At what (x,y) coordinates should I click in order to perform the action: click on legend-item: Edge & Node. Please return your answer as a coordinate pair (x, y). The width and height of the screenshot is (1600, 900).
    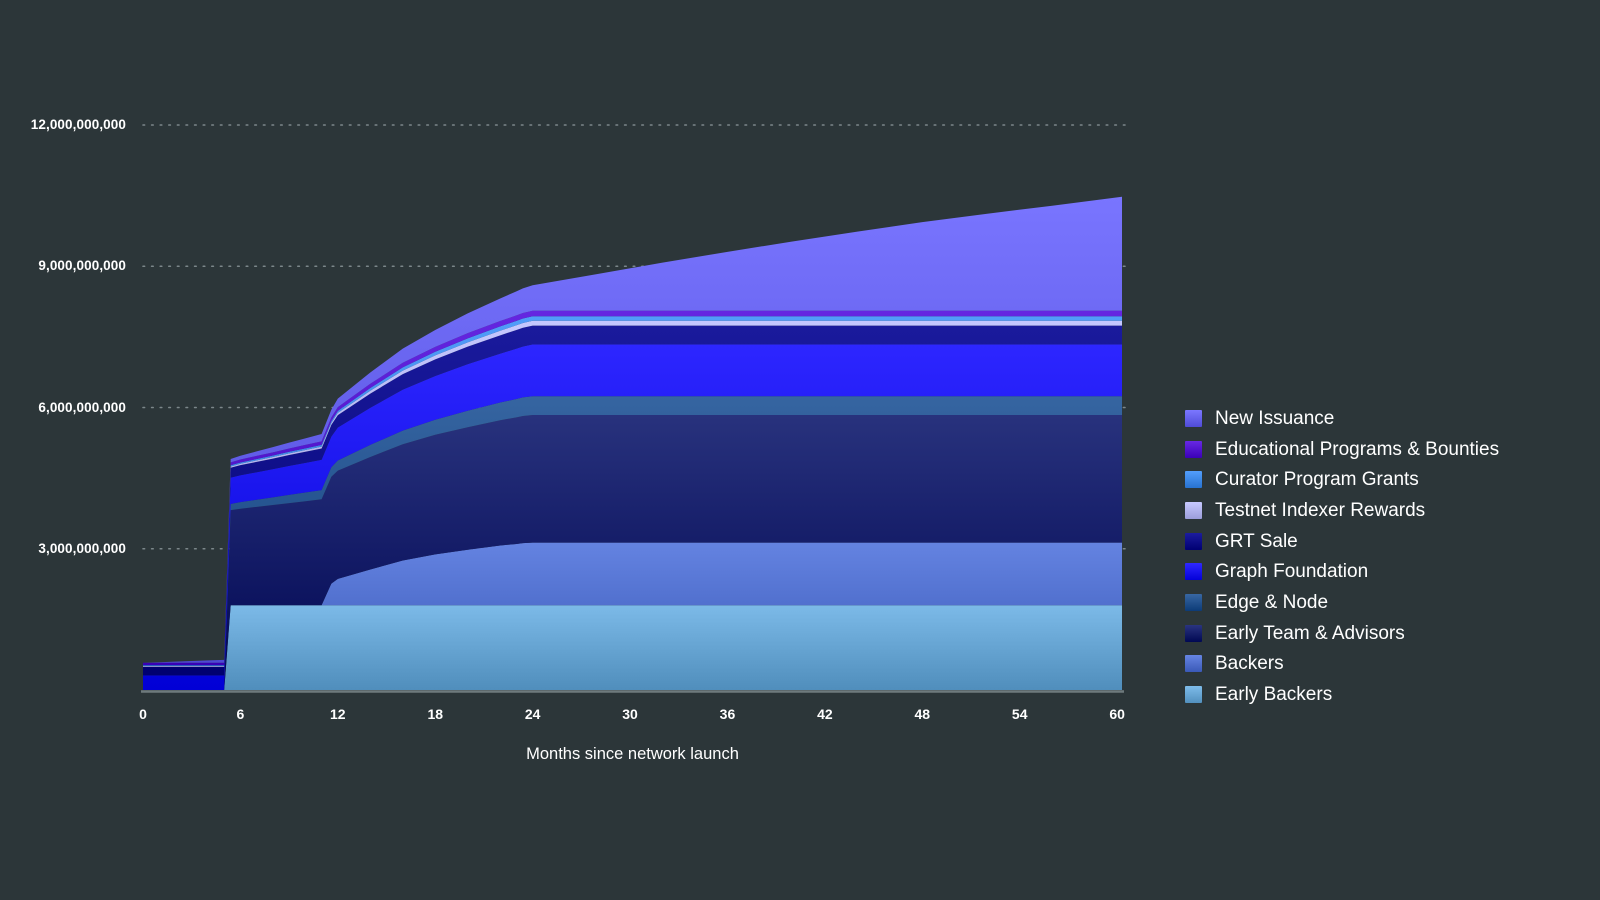
    Looking at the image, I should click on (1385, 602).